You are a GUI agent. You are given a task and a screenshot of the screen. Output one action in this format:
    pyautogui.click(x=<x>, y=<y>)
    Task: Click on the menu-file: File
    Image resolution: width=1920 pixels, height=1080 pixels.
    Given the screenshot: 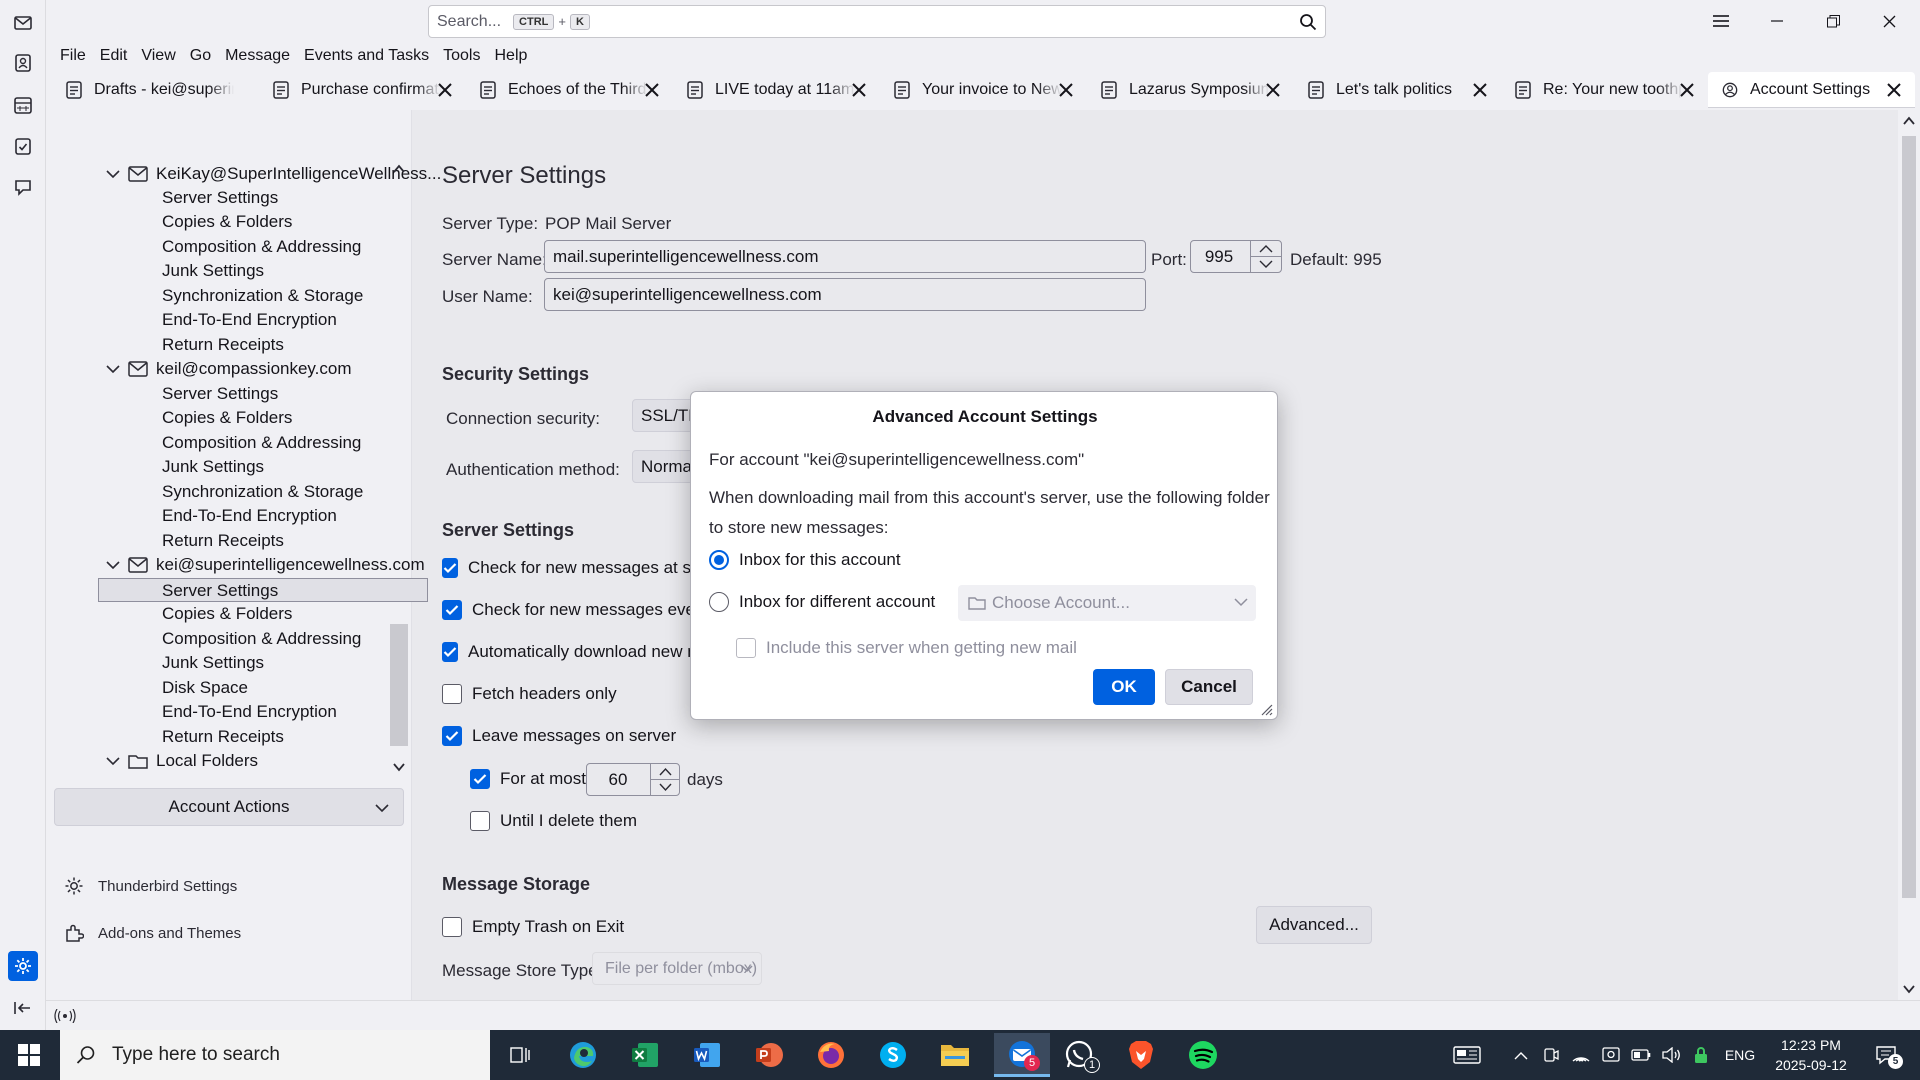 What is the action you would take?
    pyautogui.click(x=73, y=56)
    